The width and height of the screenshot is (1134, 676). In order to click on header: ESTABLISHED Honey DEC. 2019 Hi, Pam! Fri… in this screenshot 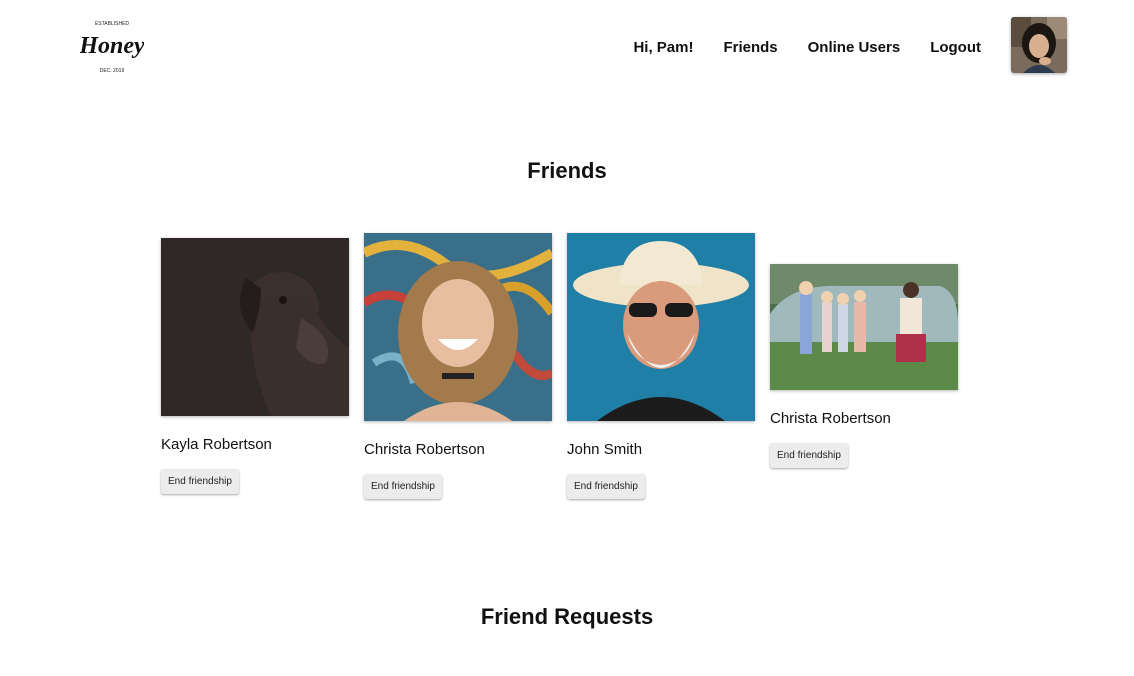, I will do `click(567, 48)`.